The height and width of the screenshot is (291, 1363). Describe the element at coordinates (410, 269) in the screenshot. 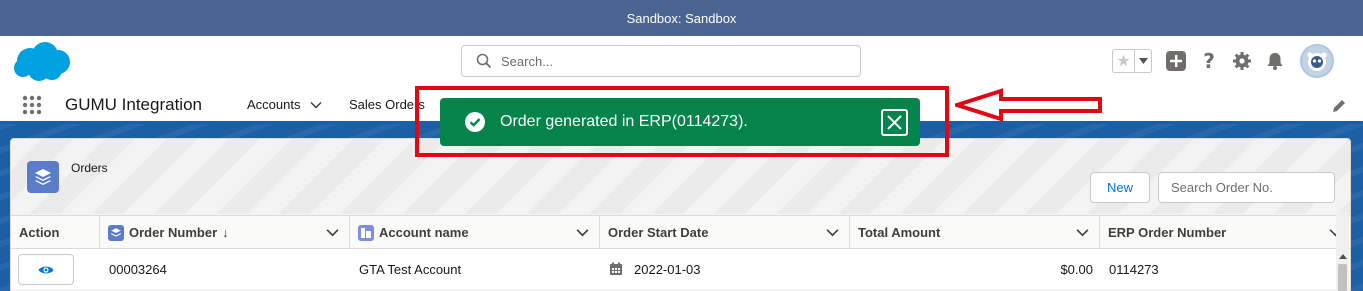

I see `cell-account-name: GTA Test Account` at that location.